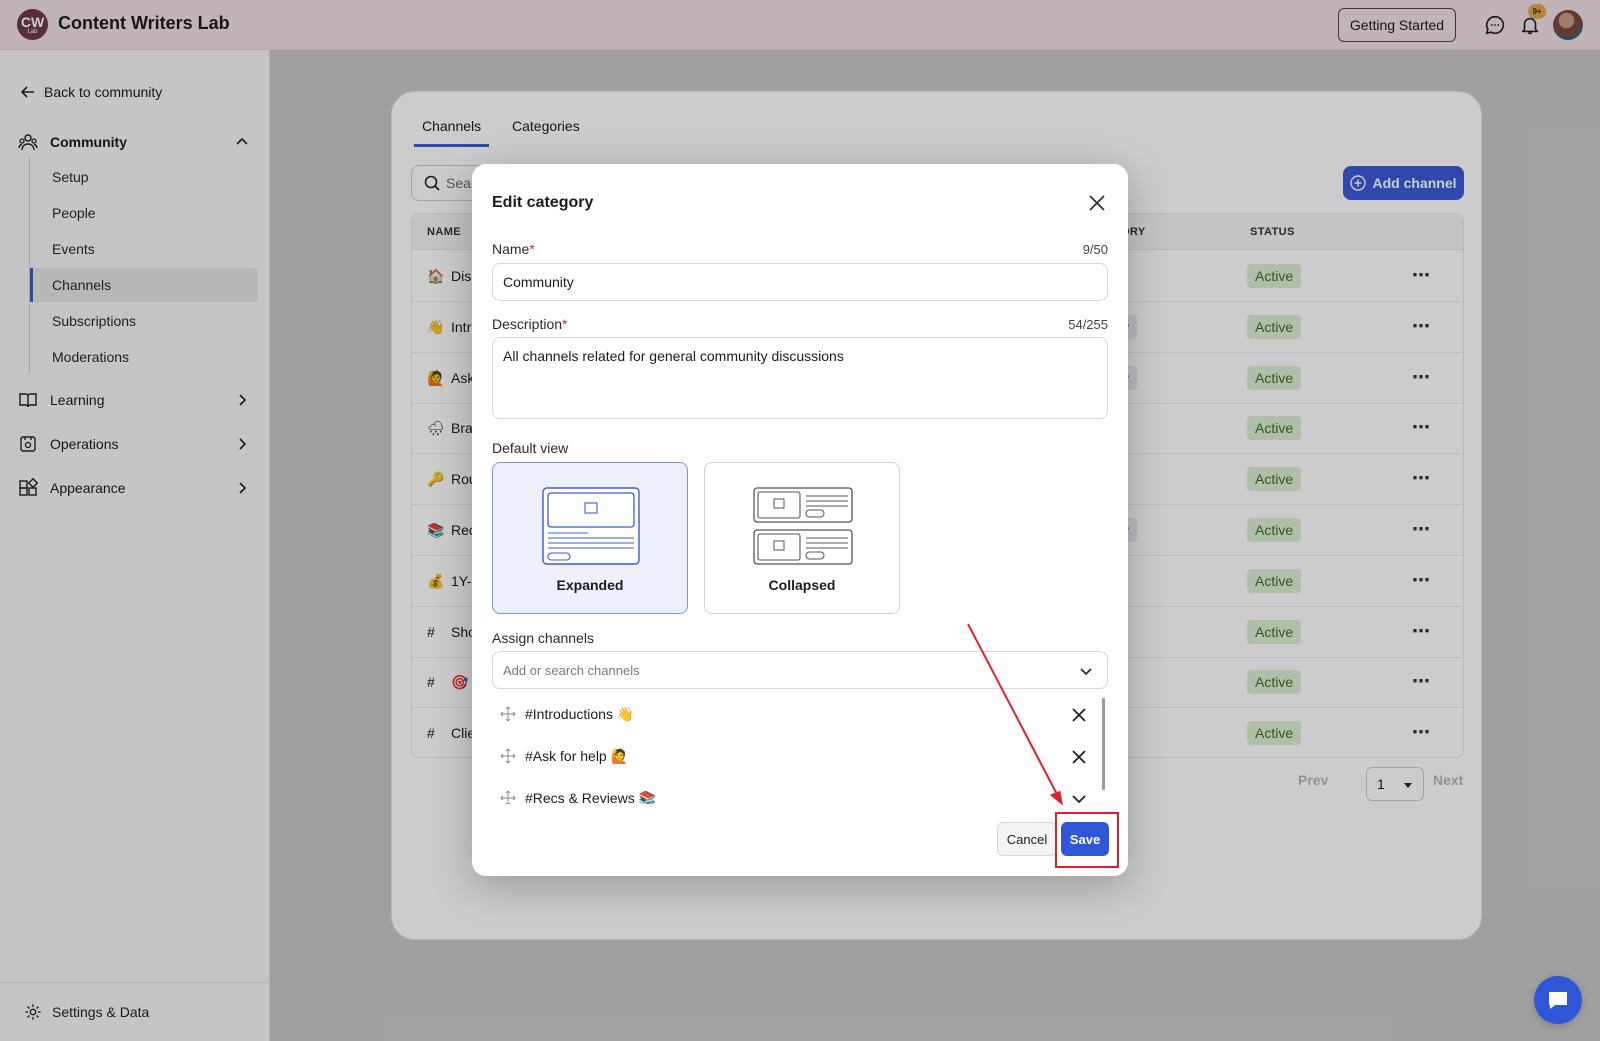  Describe the element at coordinates (1095, 249) in the screenshot. I see `name-char-counter: 9/50` at that location.